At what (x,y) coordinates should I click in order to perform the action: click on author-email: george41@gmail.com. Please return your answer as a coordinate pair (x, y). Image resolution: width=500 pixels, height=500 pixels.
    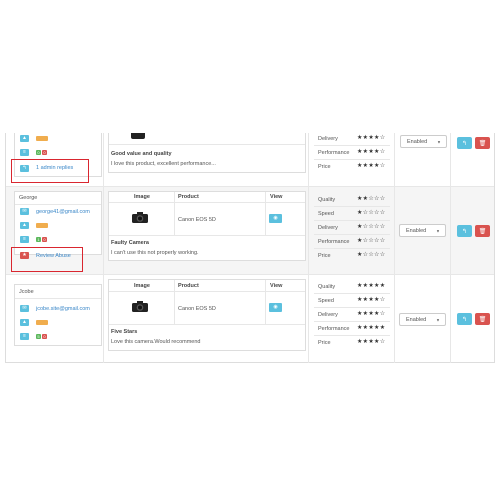
    Looking at the image, I should click on (63, 212).